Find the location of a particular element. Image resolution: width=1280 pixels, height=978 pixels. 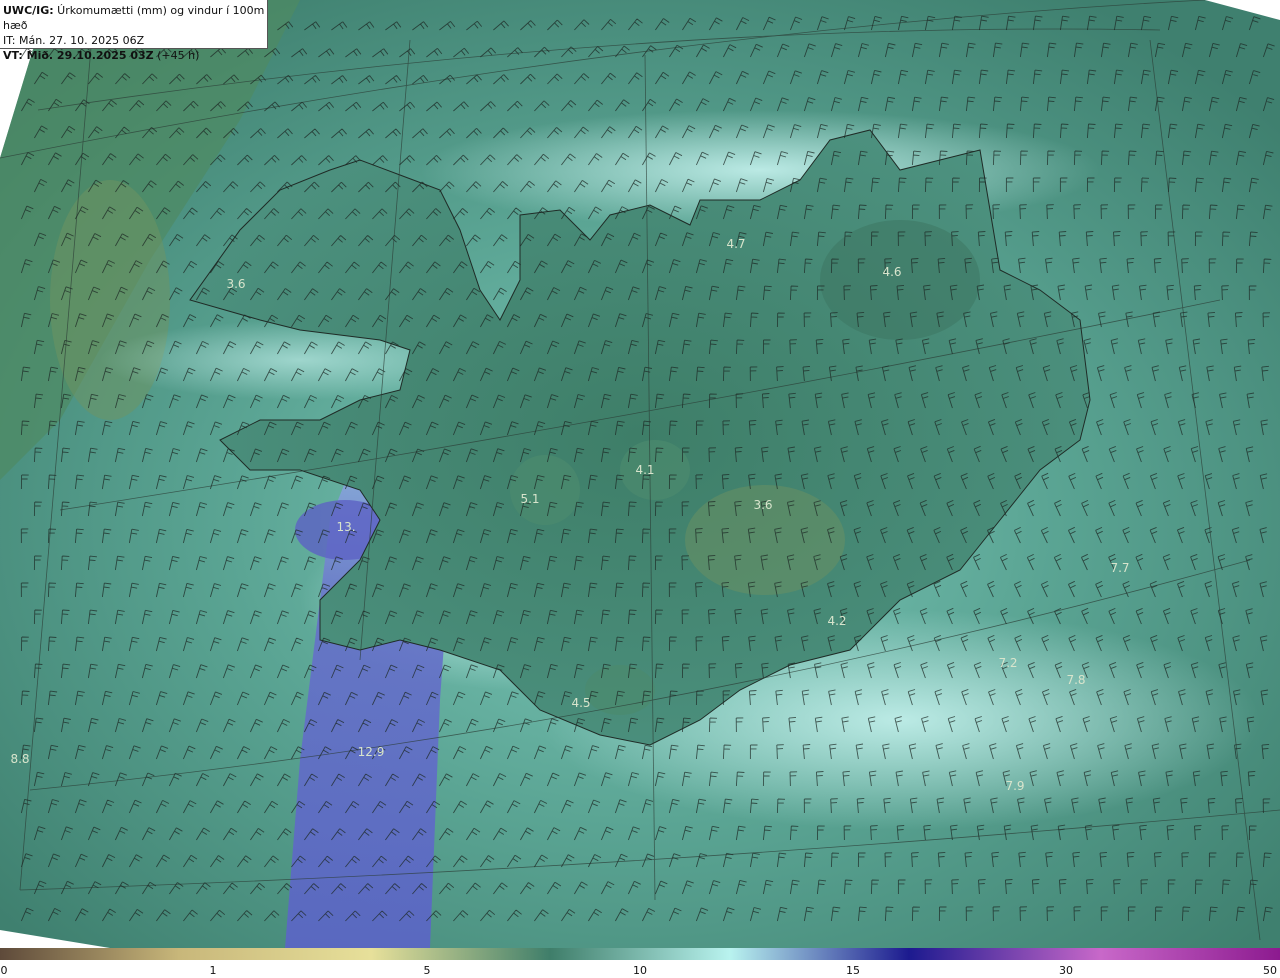

precip-value-label: 4.2 is located at coordinates (836, 621).